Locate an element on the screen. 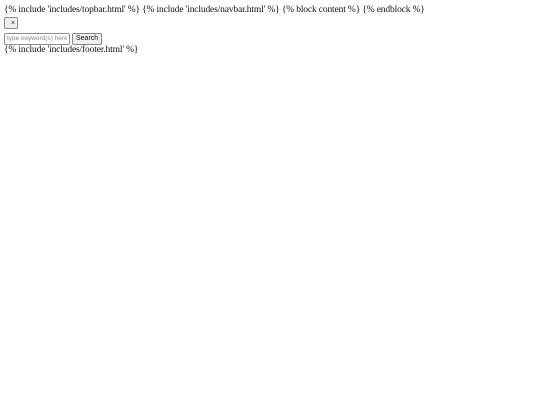 This screenshot has height=405, width=540. search-form: Search is located at coordinates (270, 38).